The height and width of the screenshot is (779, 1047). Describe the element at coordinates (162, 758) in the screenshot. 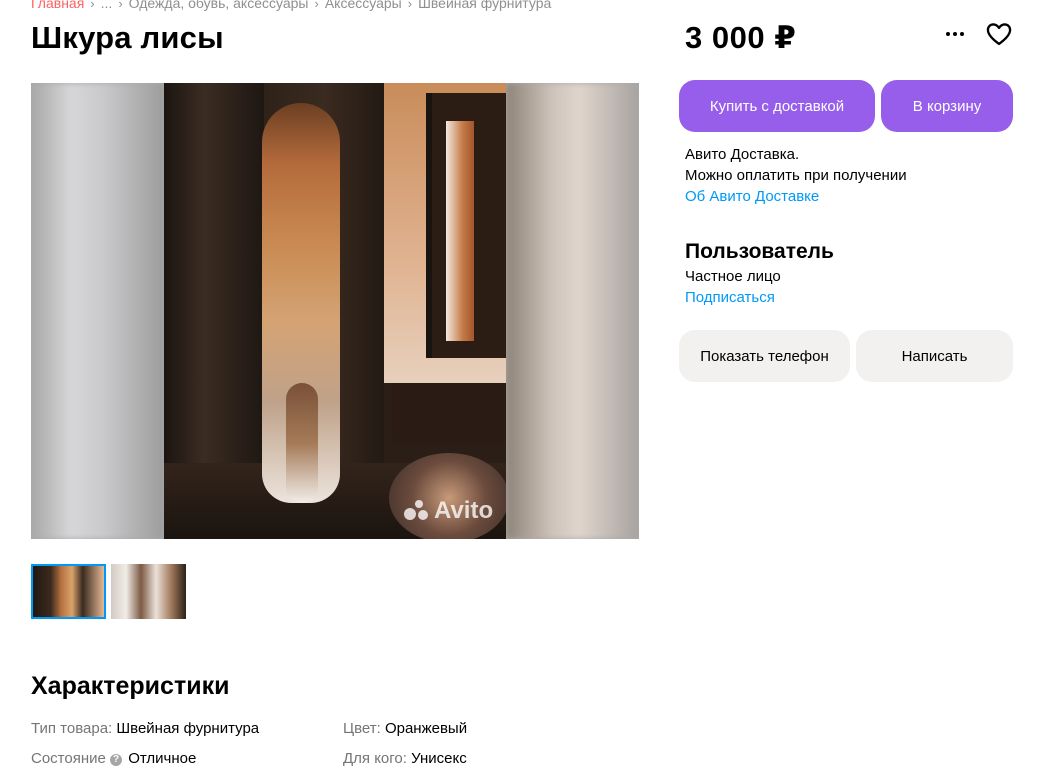

I see `char-value: Отличное` at that location.